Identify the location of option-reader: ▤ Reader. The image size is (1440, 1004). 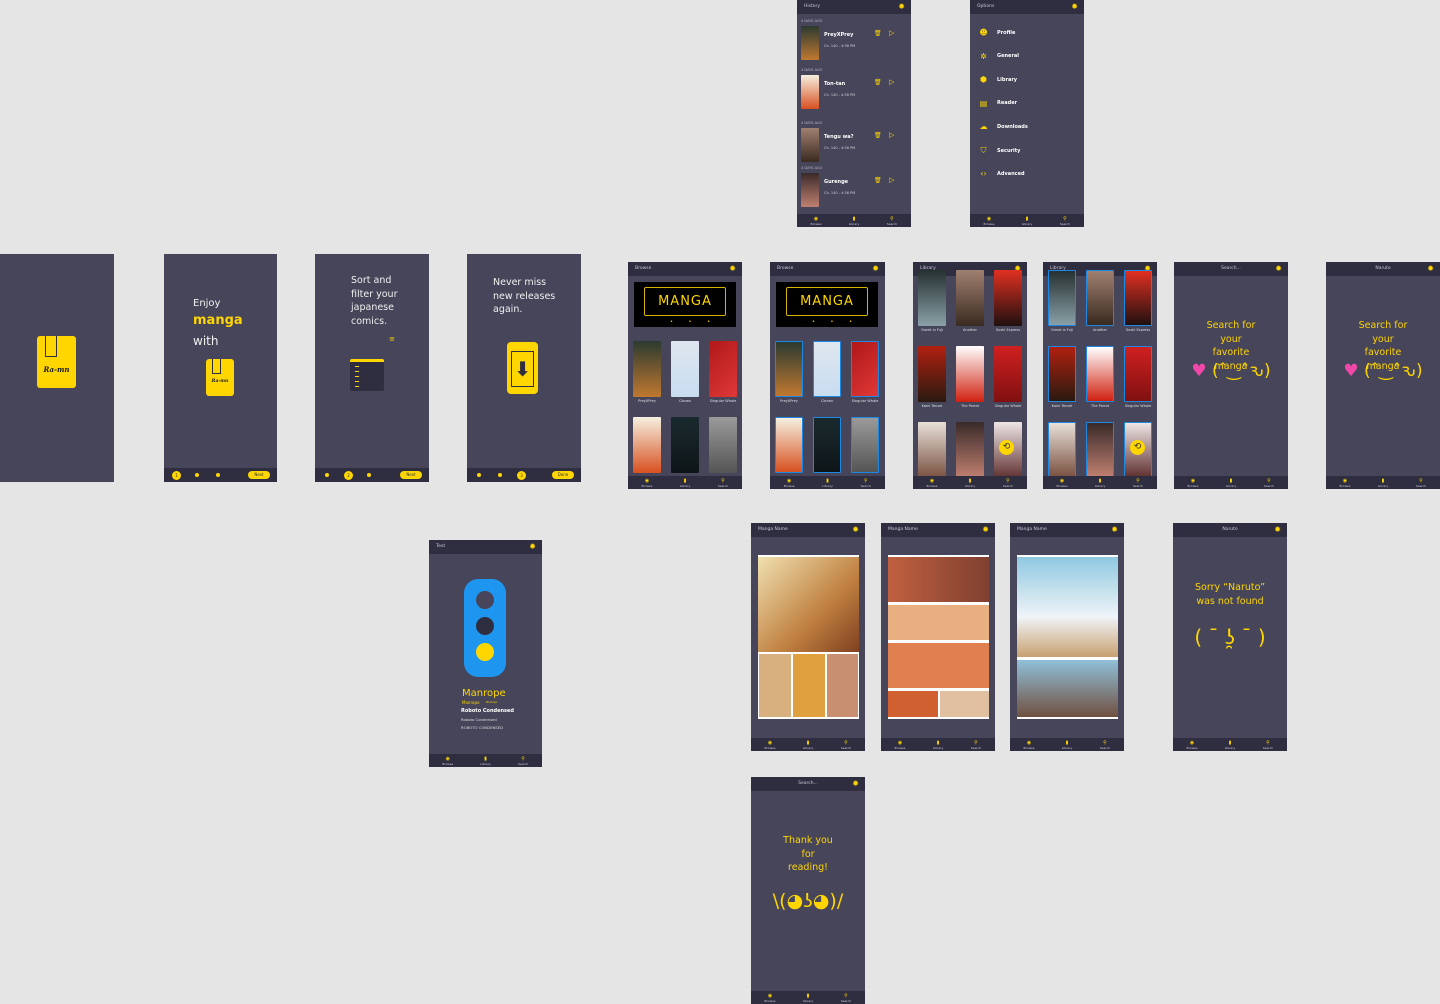
(998, 103).